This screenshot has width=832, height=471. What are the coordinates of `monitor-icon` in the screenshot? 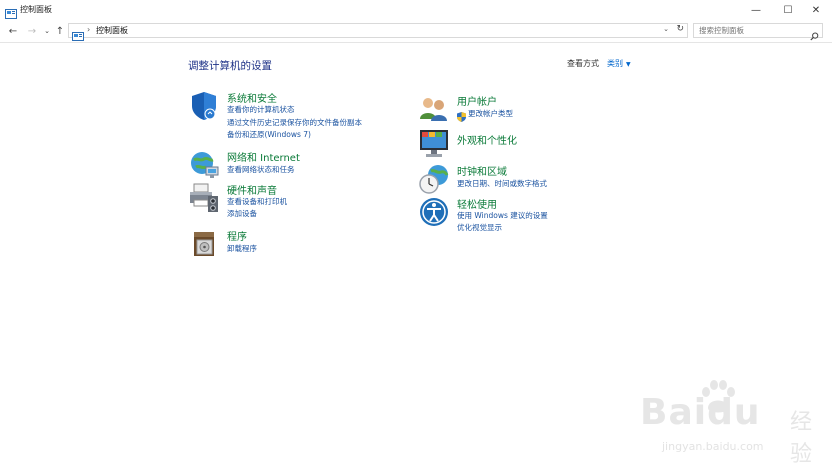 It's located at (434, 144).